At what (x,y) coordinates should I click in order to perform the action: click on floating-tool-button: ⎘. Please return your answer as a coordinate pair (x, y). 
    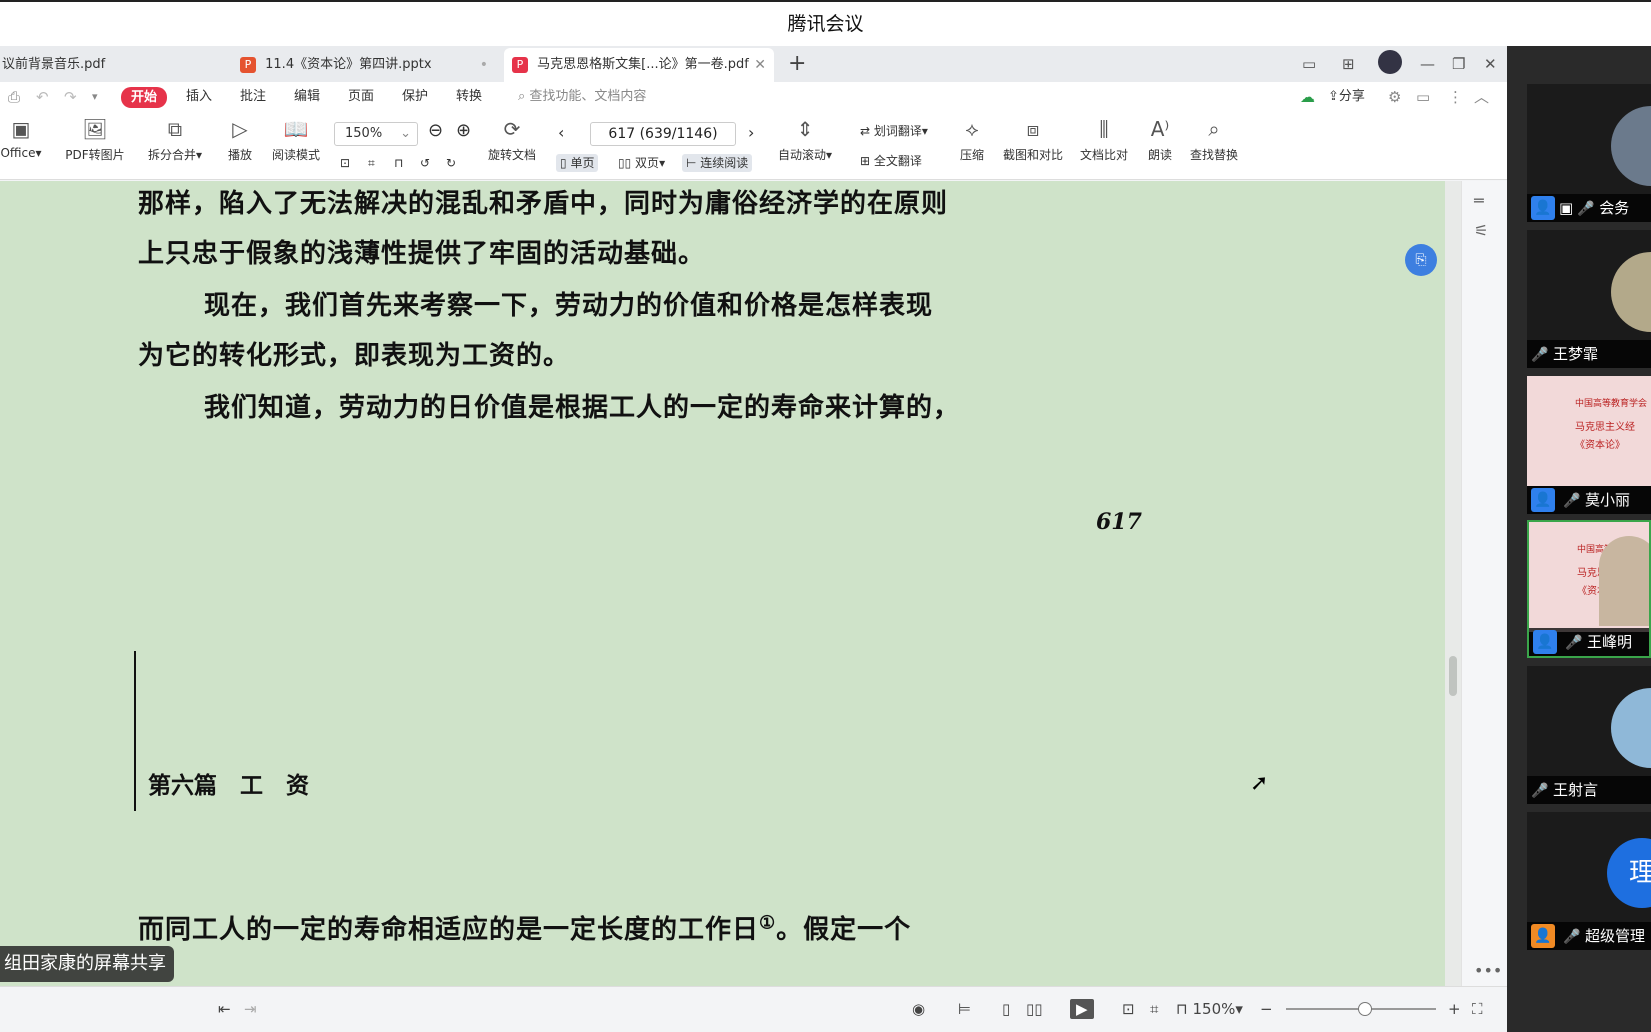
    Looking at the image, I should click on (1421, 260).